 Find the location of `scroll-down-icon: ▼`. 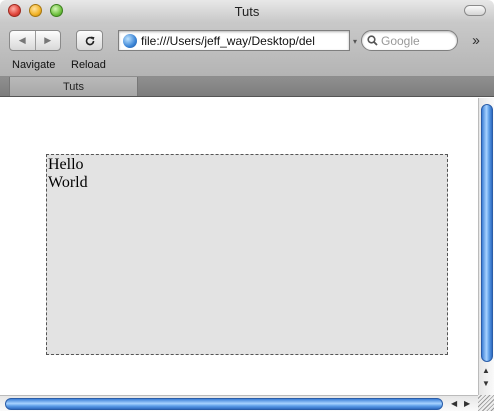

scroll-down-icon: ▼ is located at coordinates (486, 383).